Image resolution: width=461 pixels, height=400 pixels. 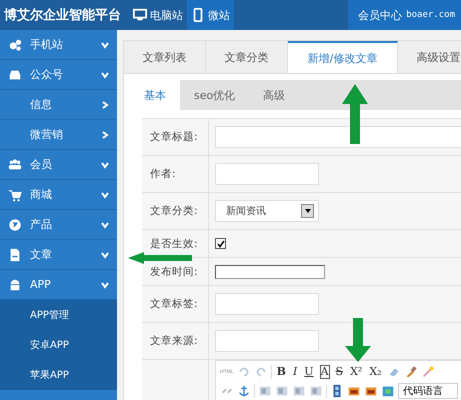 What do you see at coordinates (267, 211) in the screenshot?
I see `category-dropdown: 新闻资讯` at bounding box center [267, 211].